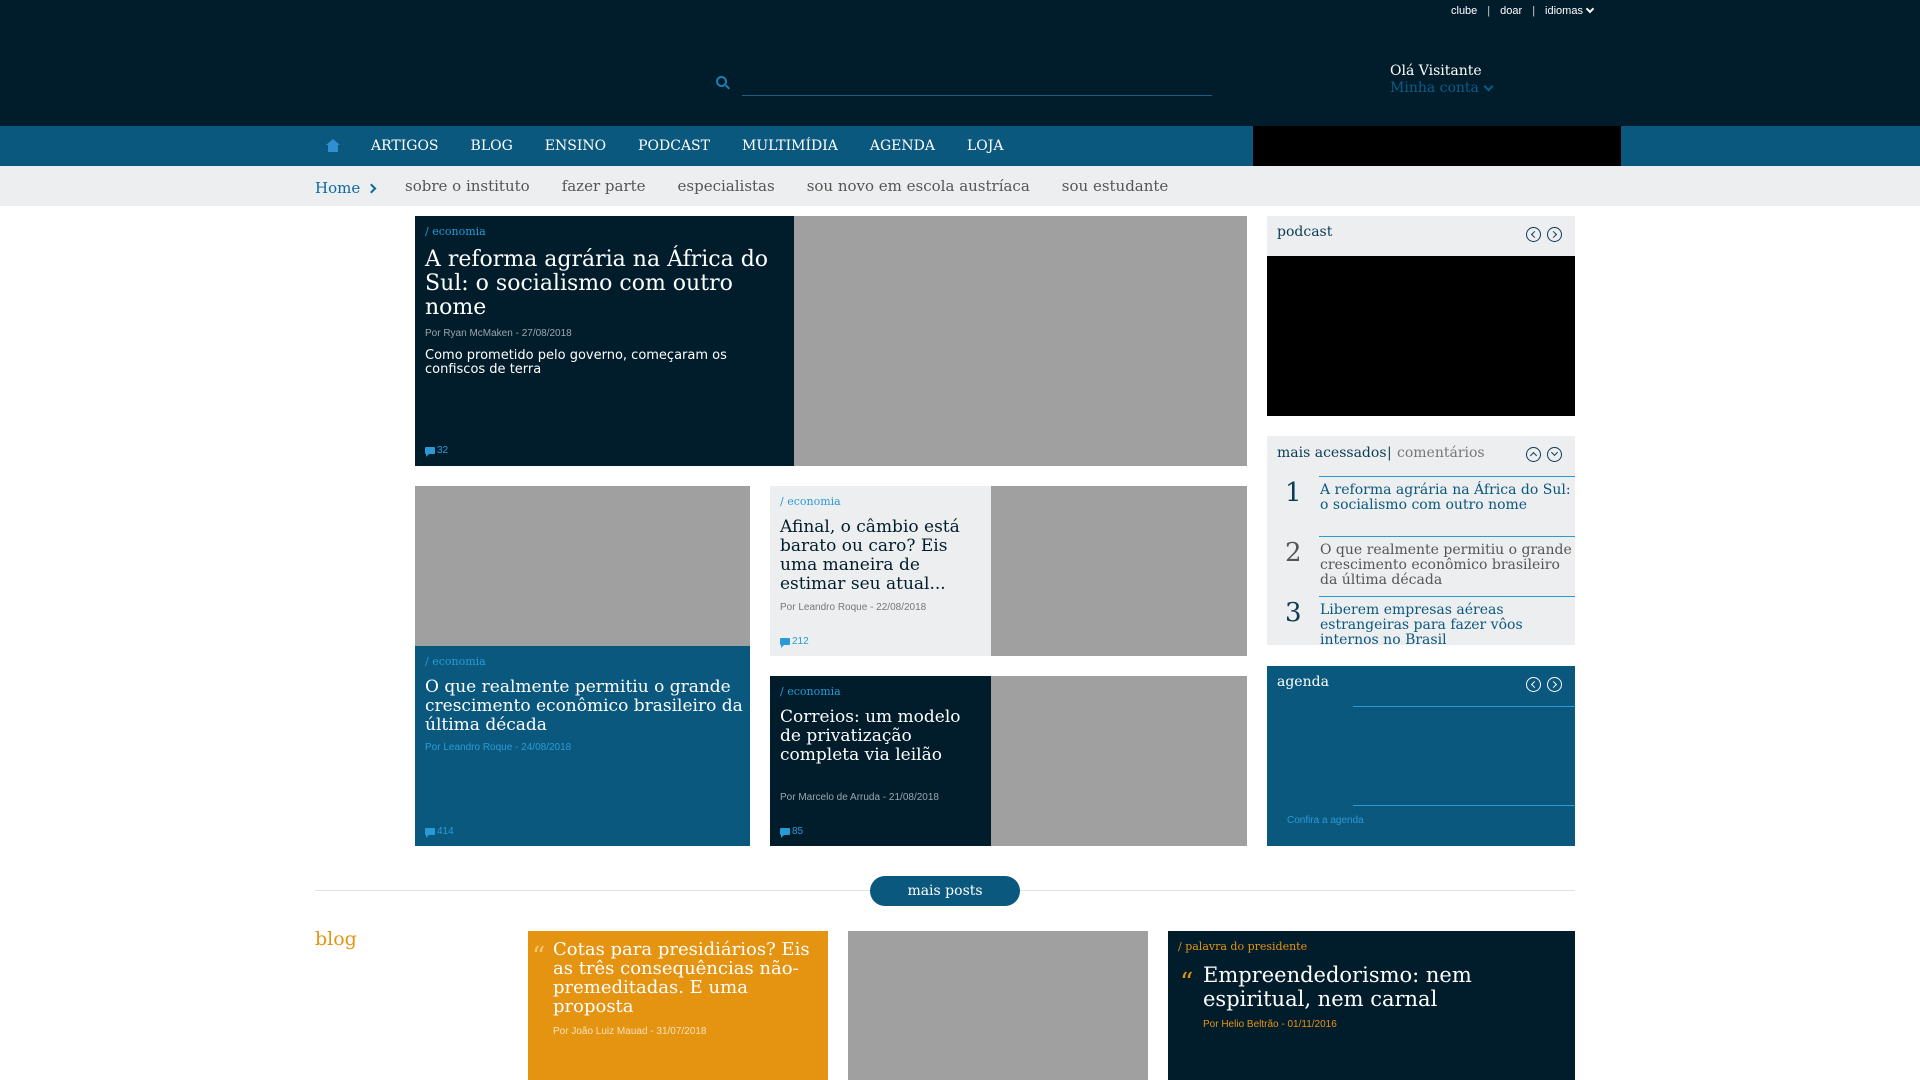 Image resolution: width=1920 pixels, height=1080 pixels. What do you see at coordinates (445, 831) in the screenshot?
I see `comment-count-value: 414` at bounding box center [445, 831].